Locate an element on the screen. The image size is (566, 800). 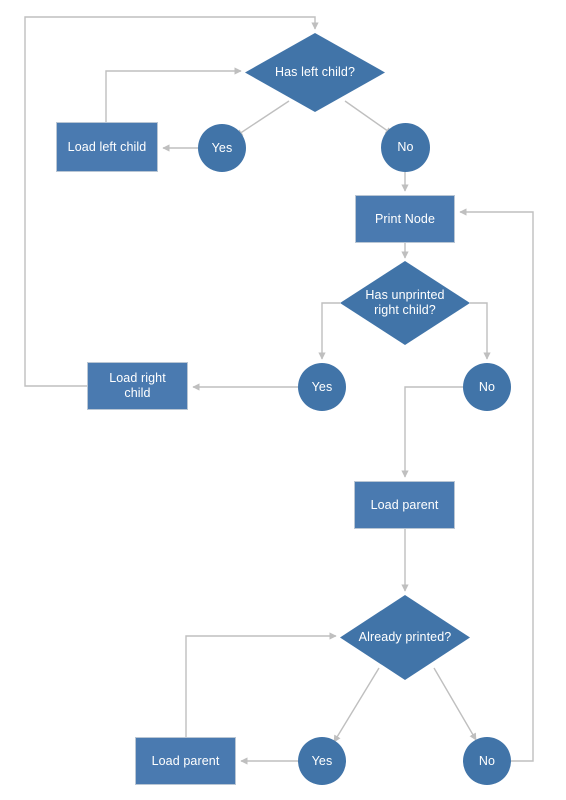
node-label: Print Node is located at coordinates (405, 218).